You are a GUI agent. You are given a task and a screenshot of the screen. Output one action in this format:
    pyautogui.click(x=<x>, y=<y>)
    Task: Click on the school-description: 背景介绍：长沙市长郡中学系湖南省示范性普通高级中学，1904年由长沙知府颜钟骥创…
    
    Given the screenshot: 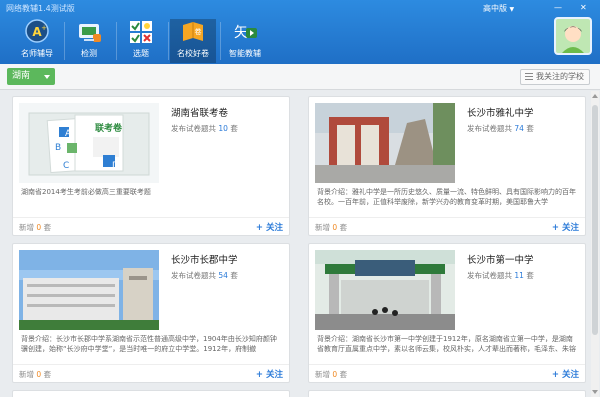 What is the action you would take?
    pyautogui.click(x=149, y=344)
    